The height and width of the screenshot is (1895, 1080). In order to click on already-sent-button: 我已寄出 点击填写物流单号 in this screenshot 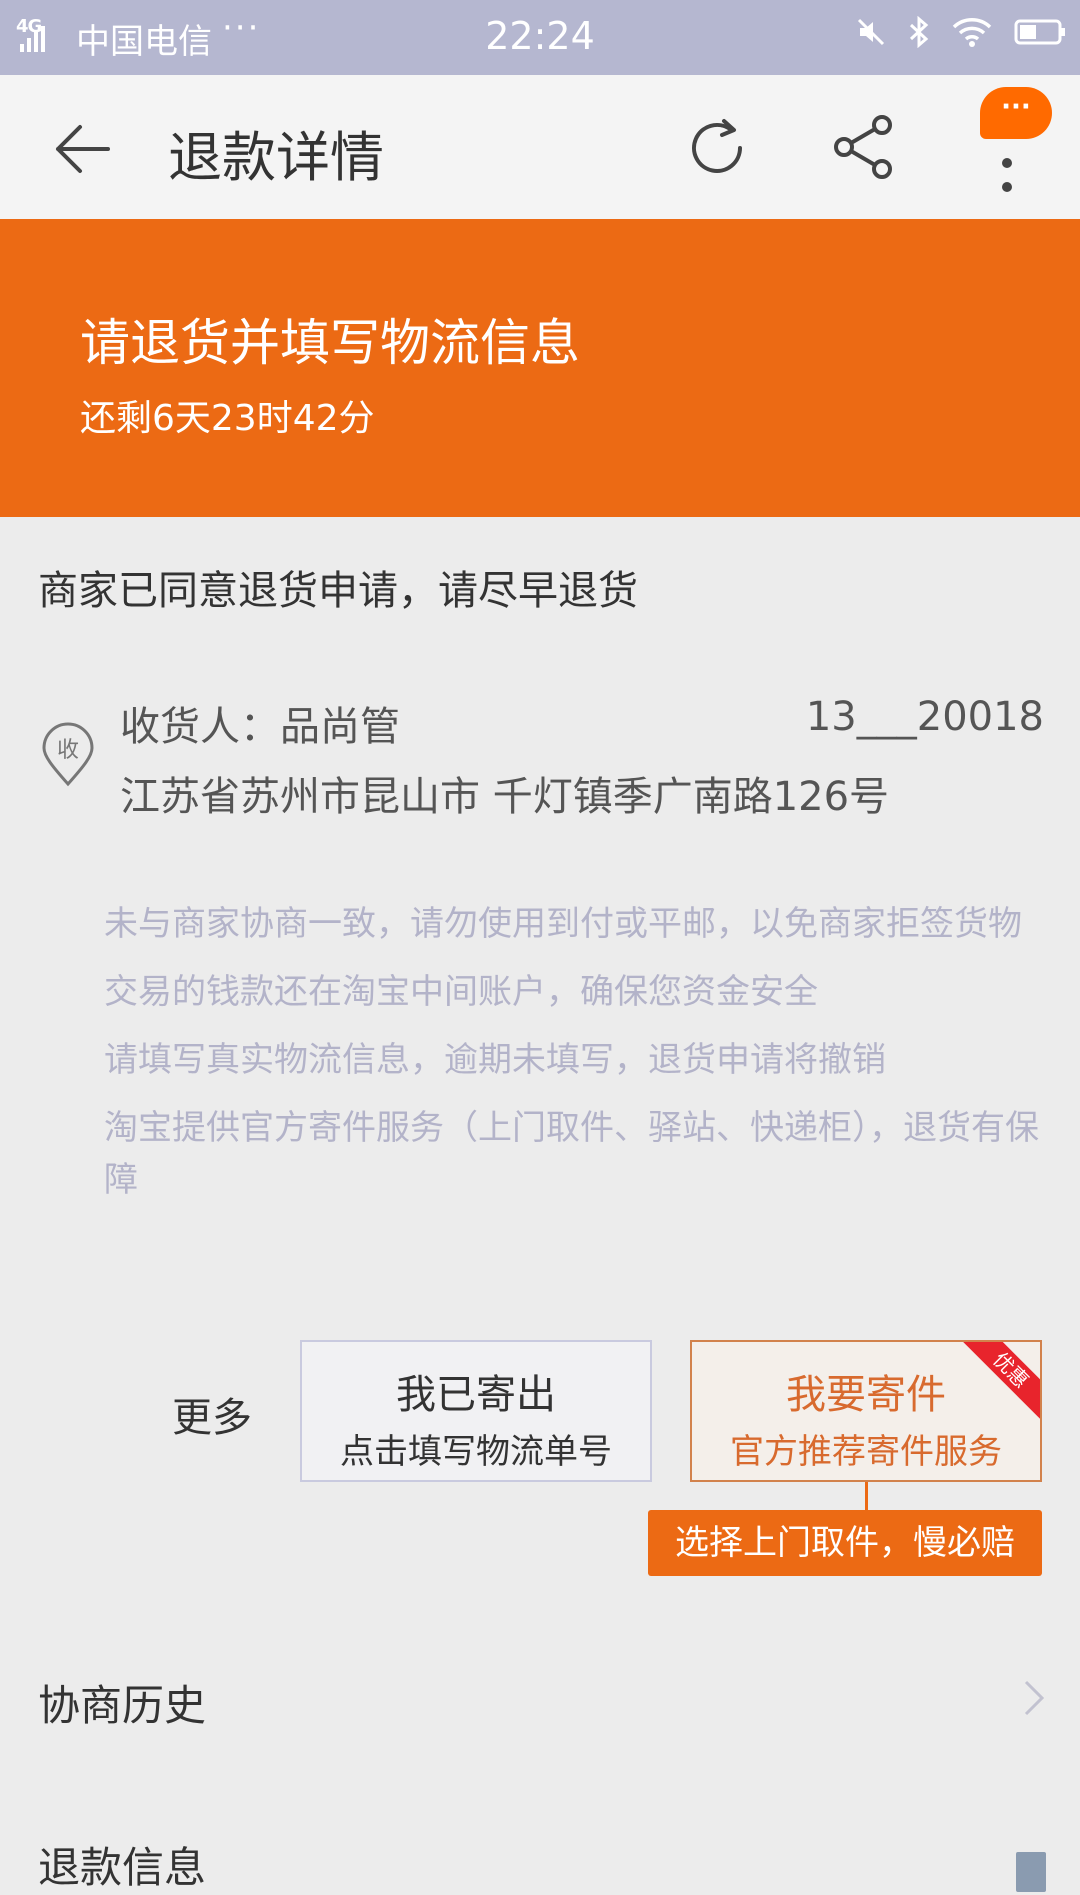, I will do `click(476, 1411)`.